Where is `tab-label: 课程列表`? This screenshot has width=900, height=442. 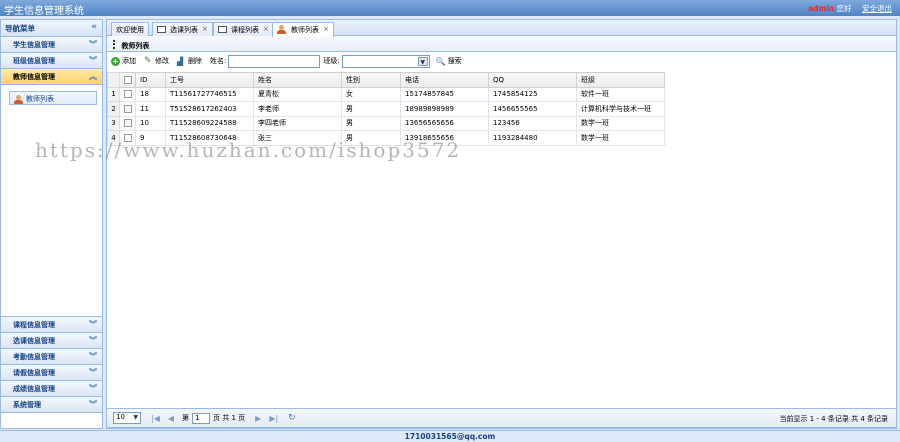 tab-label: 课程列表 is located at coordinates (245, 30).